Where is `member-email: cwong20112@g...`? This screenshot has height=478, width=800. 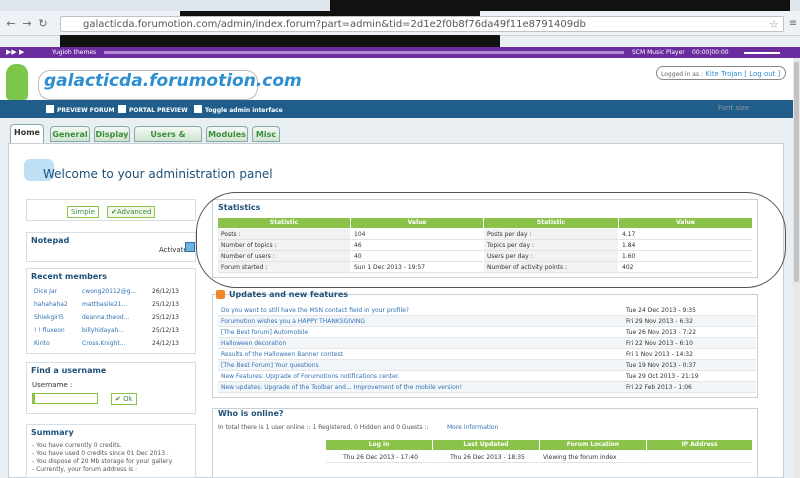 member-email: cwong20112@g... is located at coordinates (109, 291).